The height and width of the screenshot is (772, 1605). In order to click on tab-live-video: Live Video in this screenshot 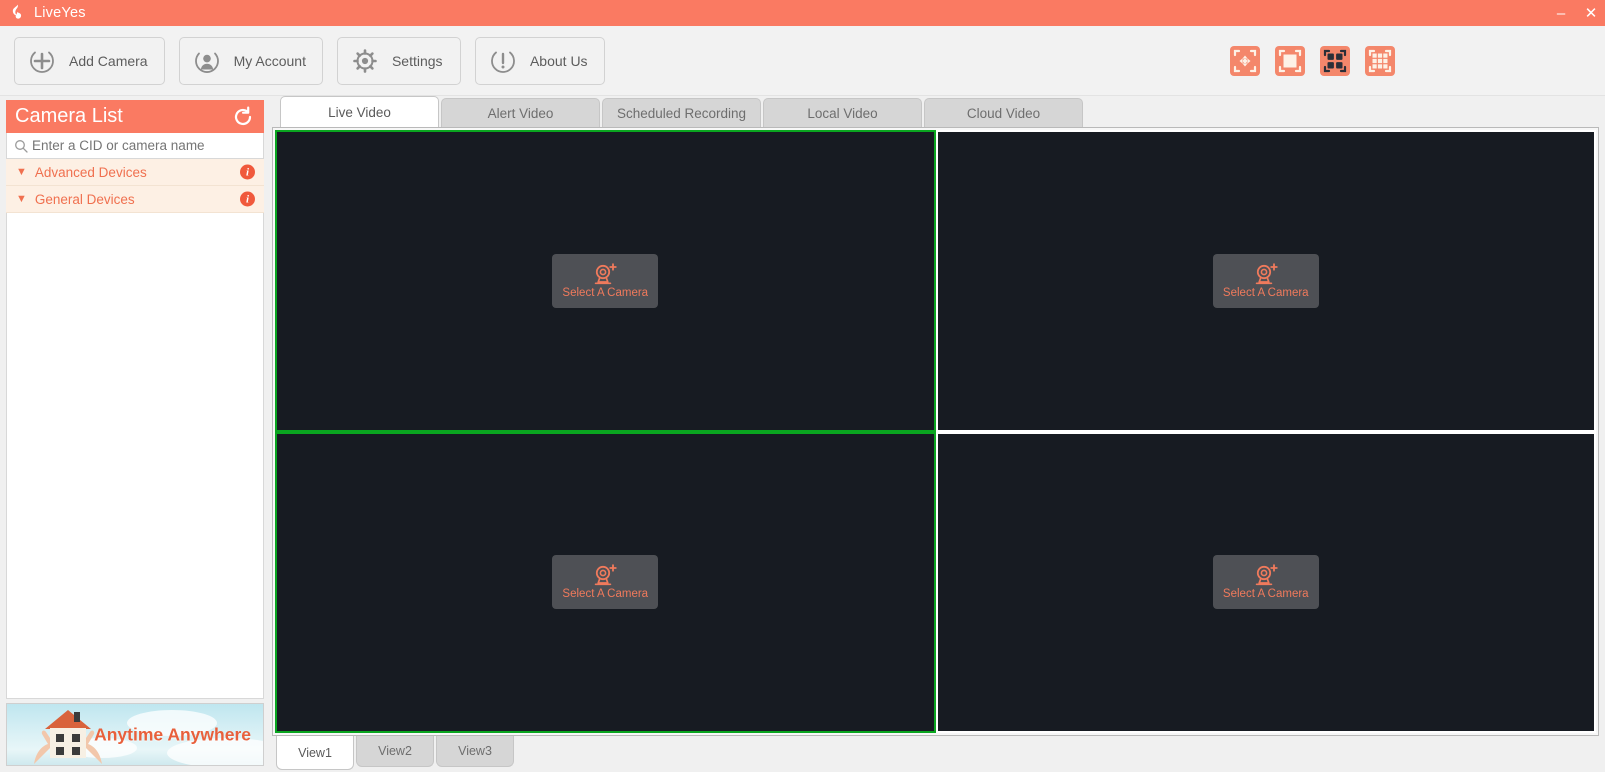, I will do `click(359, 111)`.